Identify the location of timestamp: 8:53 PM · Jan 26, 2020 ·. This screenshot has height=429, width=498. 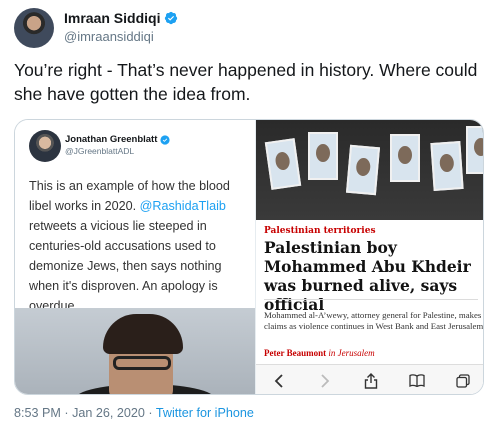
(85, 413).